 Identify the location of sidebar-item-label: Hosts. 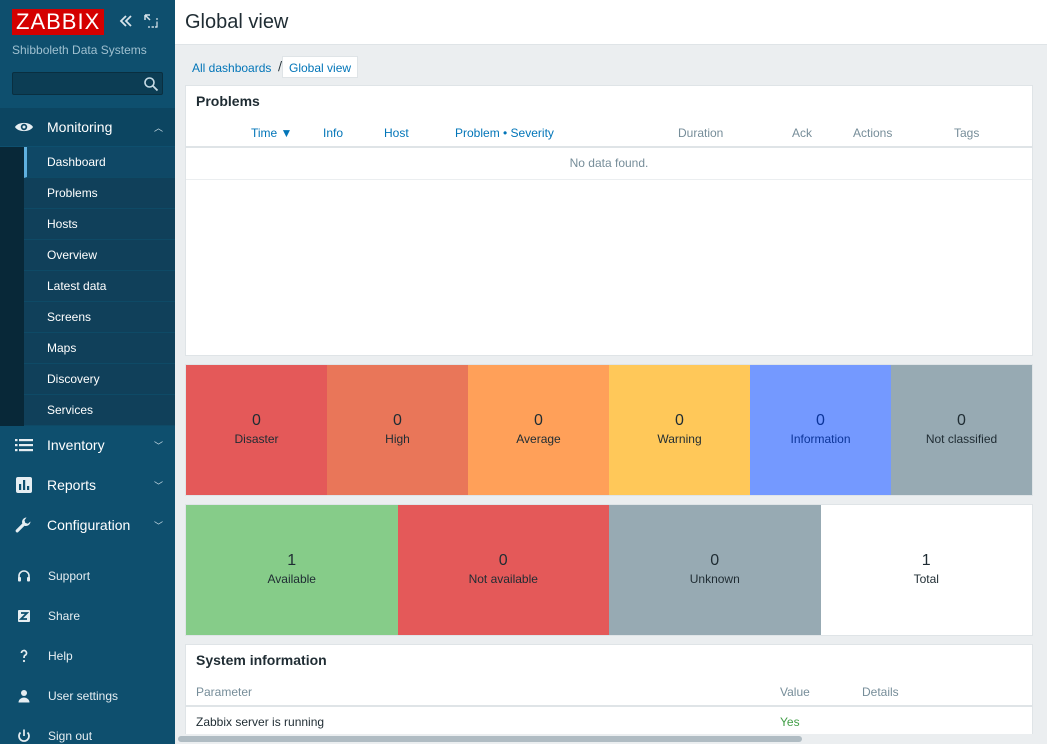
(62, 224).